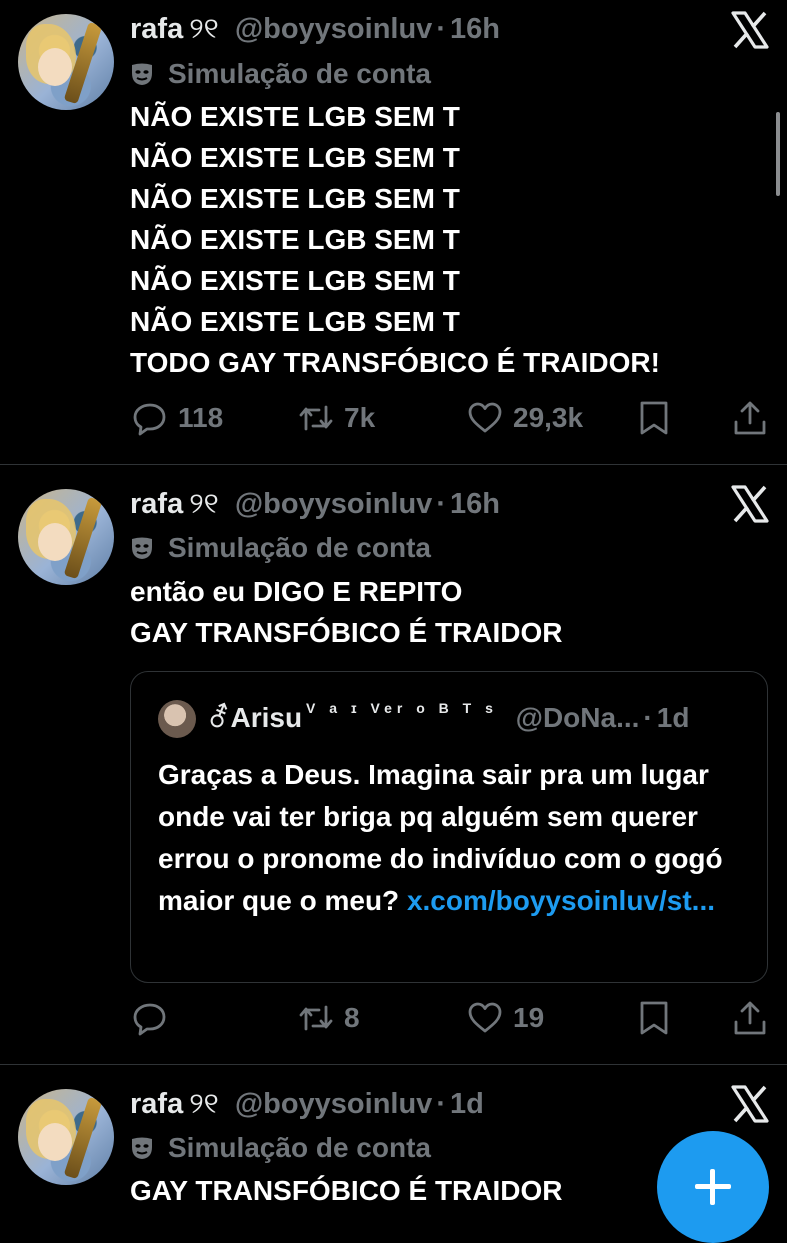  I want to click on quoted-name-prefix: ⚦, so click(219, 717).